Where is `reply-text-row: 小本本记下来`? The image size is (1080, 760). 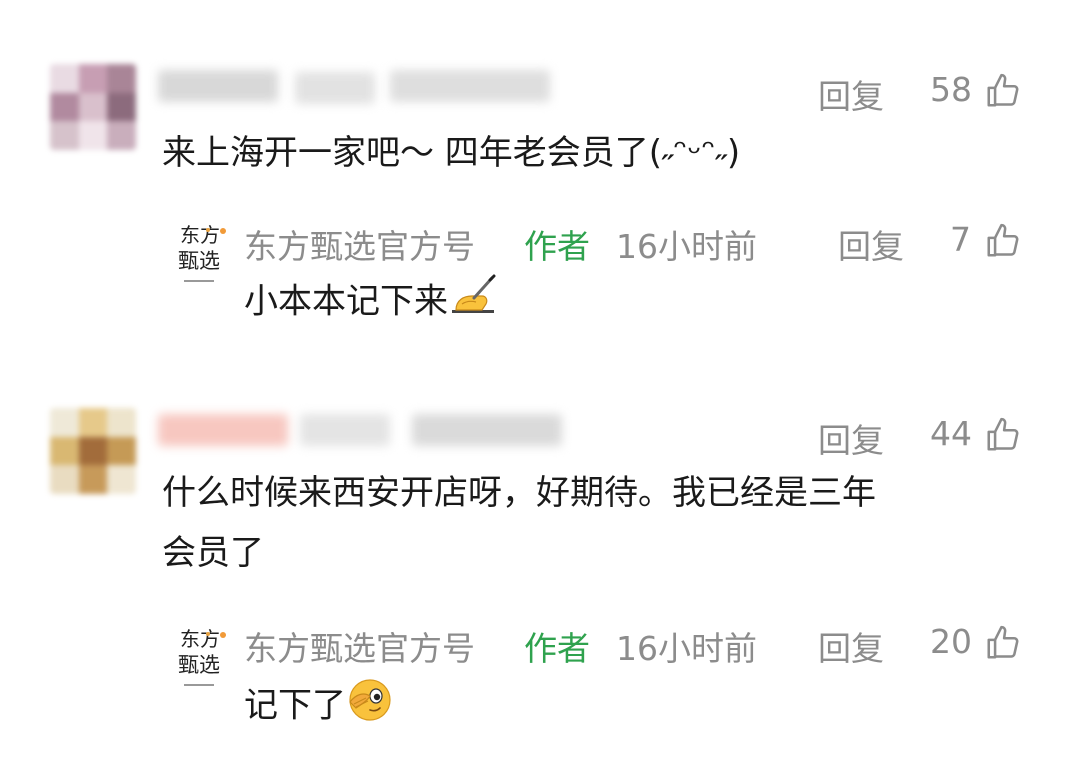
reply-text-row: 小本本记下来 is located at coordinates (370, 303).